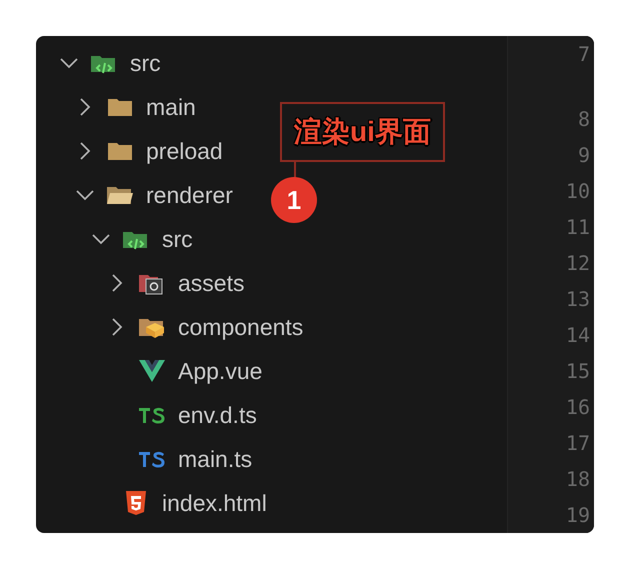 The width and height of the screenshot is (630, 570). I want to click on tree-item-label: App.vue, so click(220, 371).